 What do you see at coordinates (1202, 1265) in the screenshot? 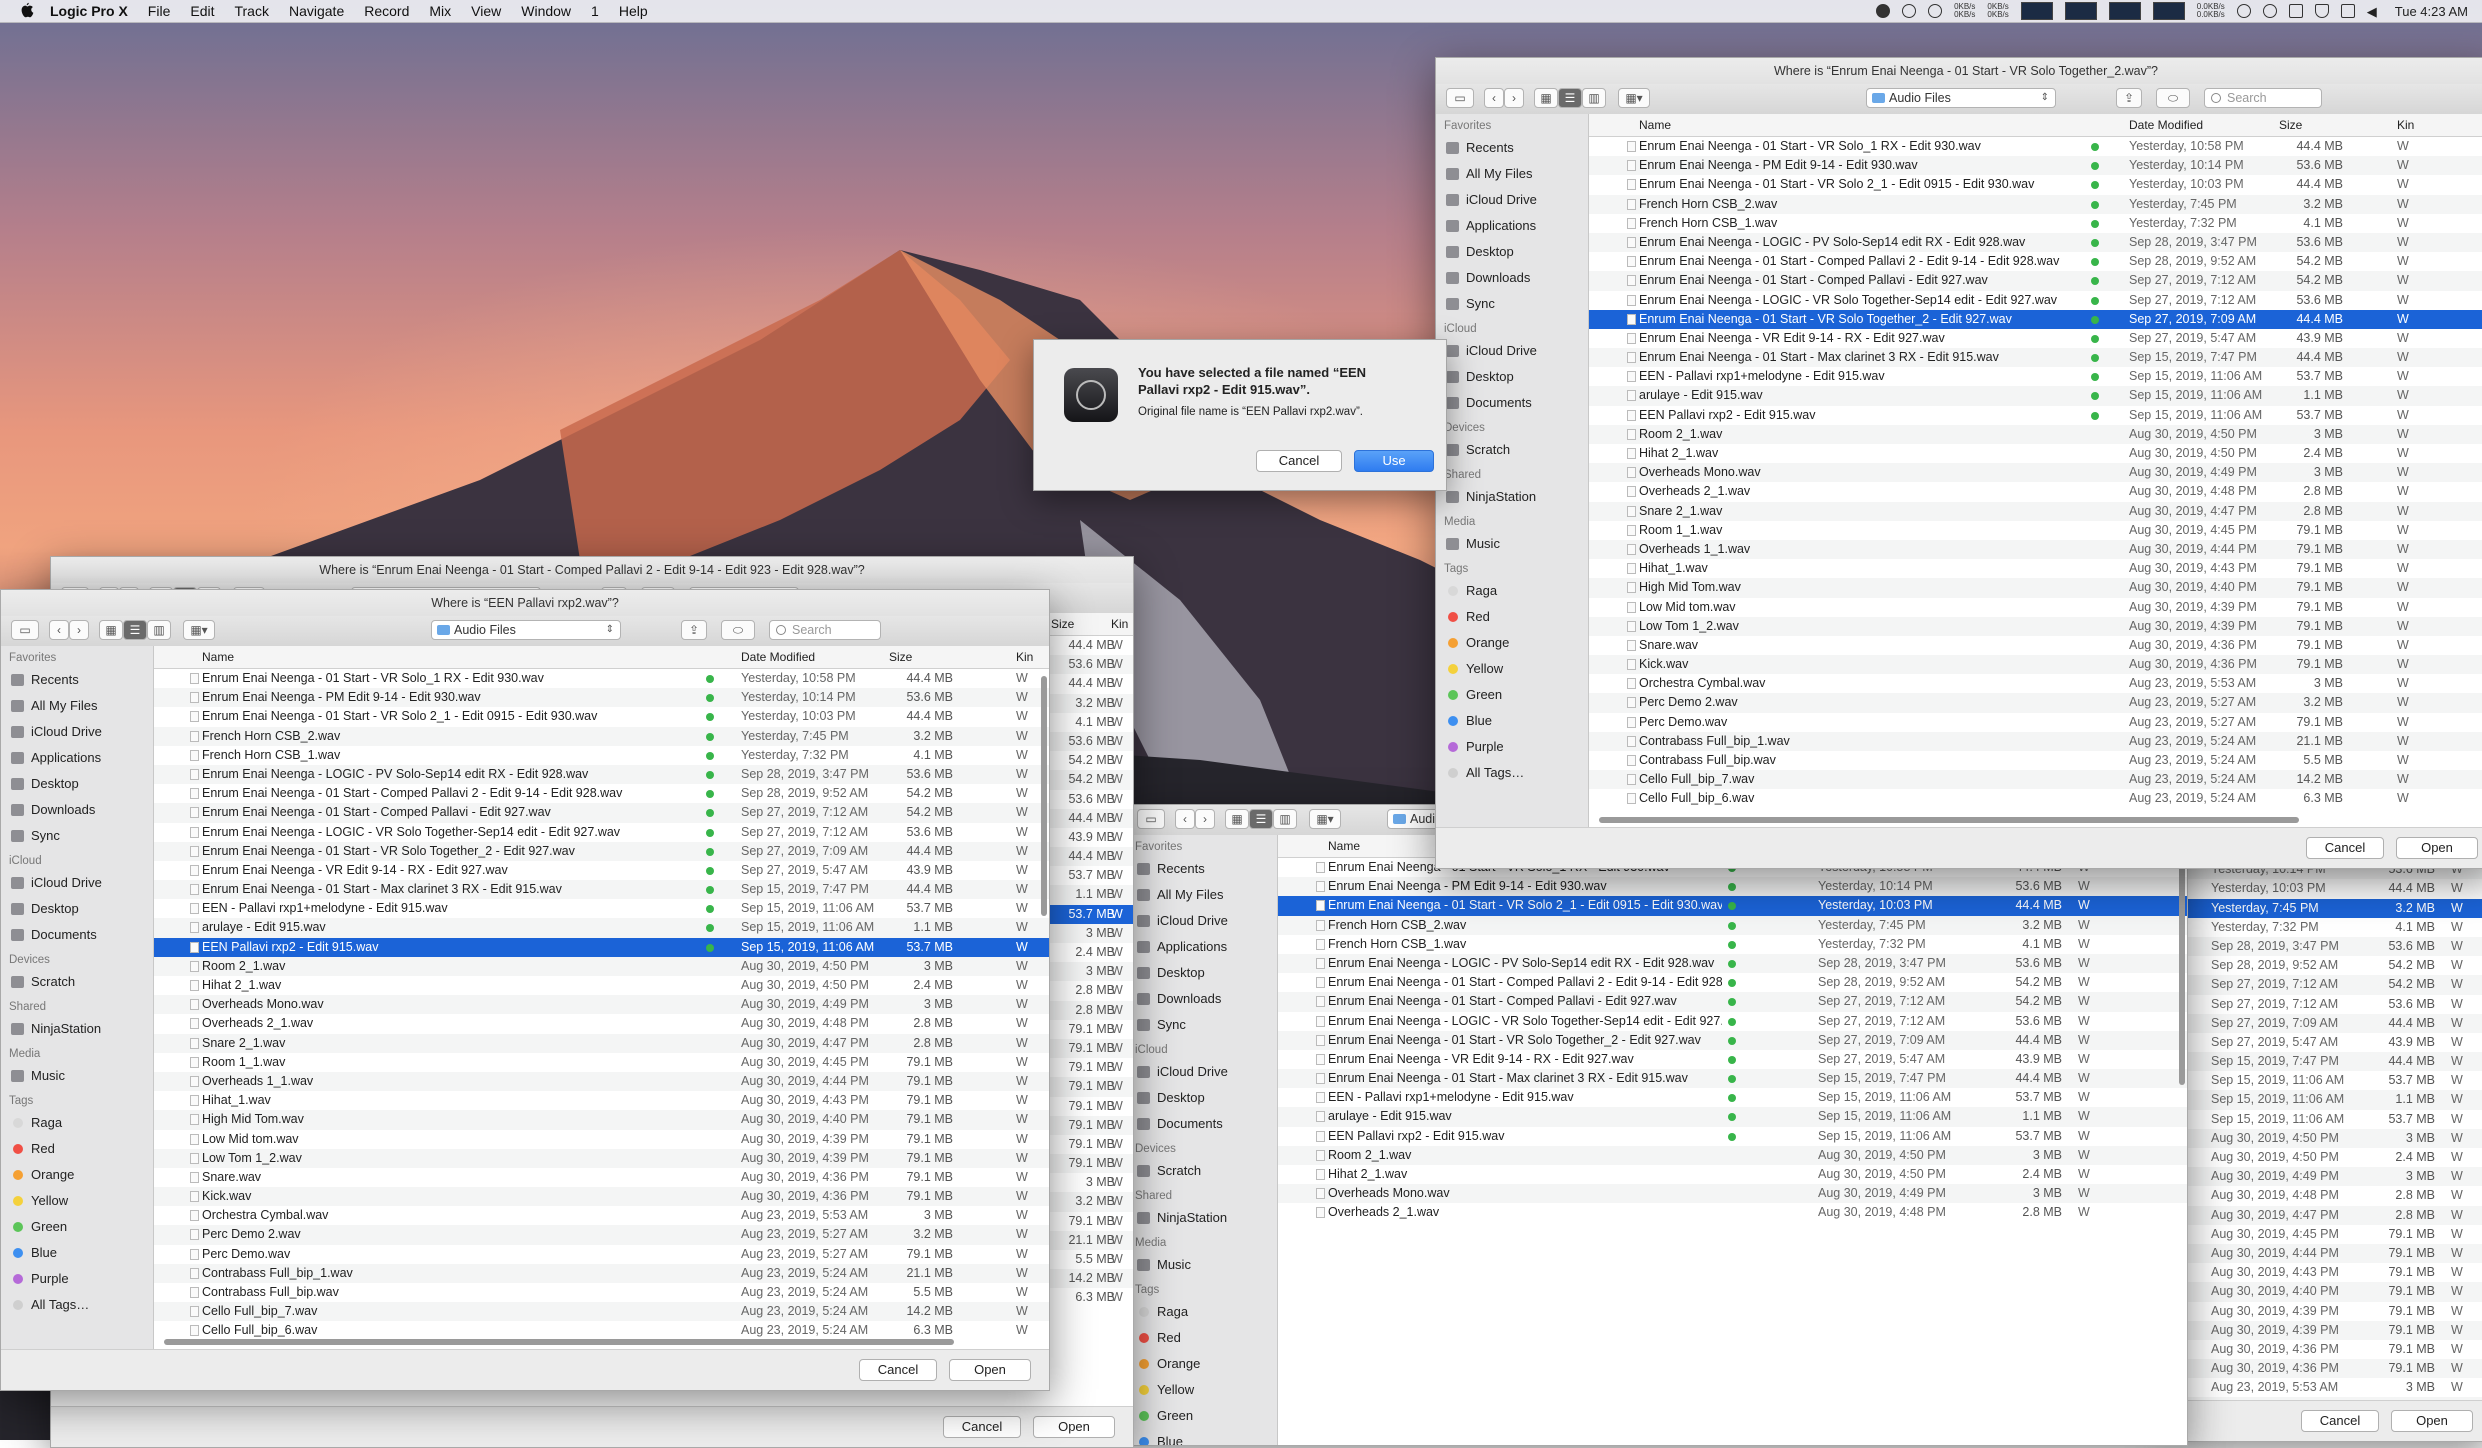
I see `sidebar-item-music: Music` at bounding box center [1202, 1265].